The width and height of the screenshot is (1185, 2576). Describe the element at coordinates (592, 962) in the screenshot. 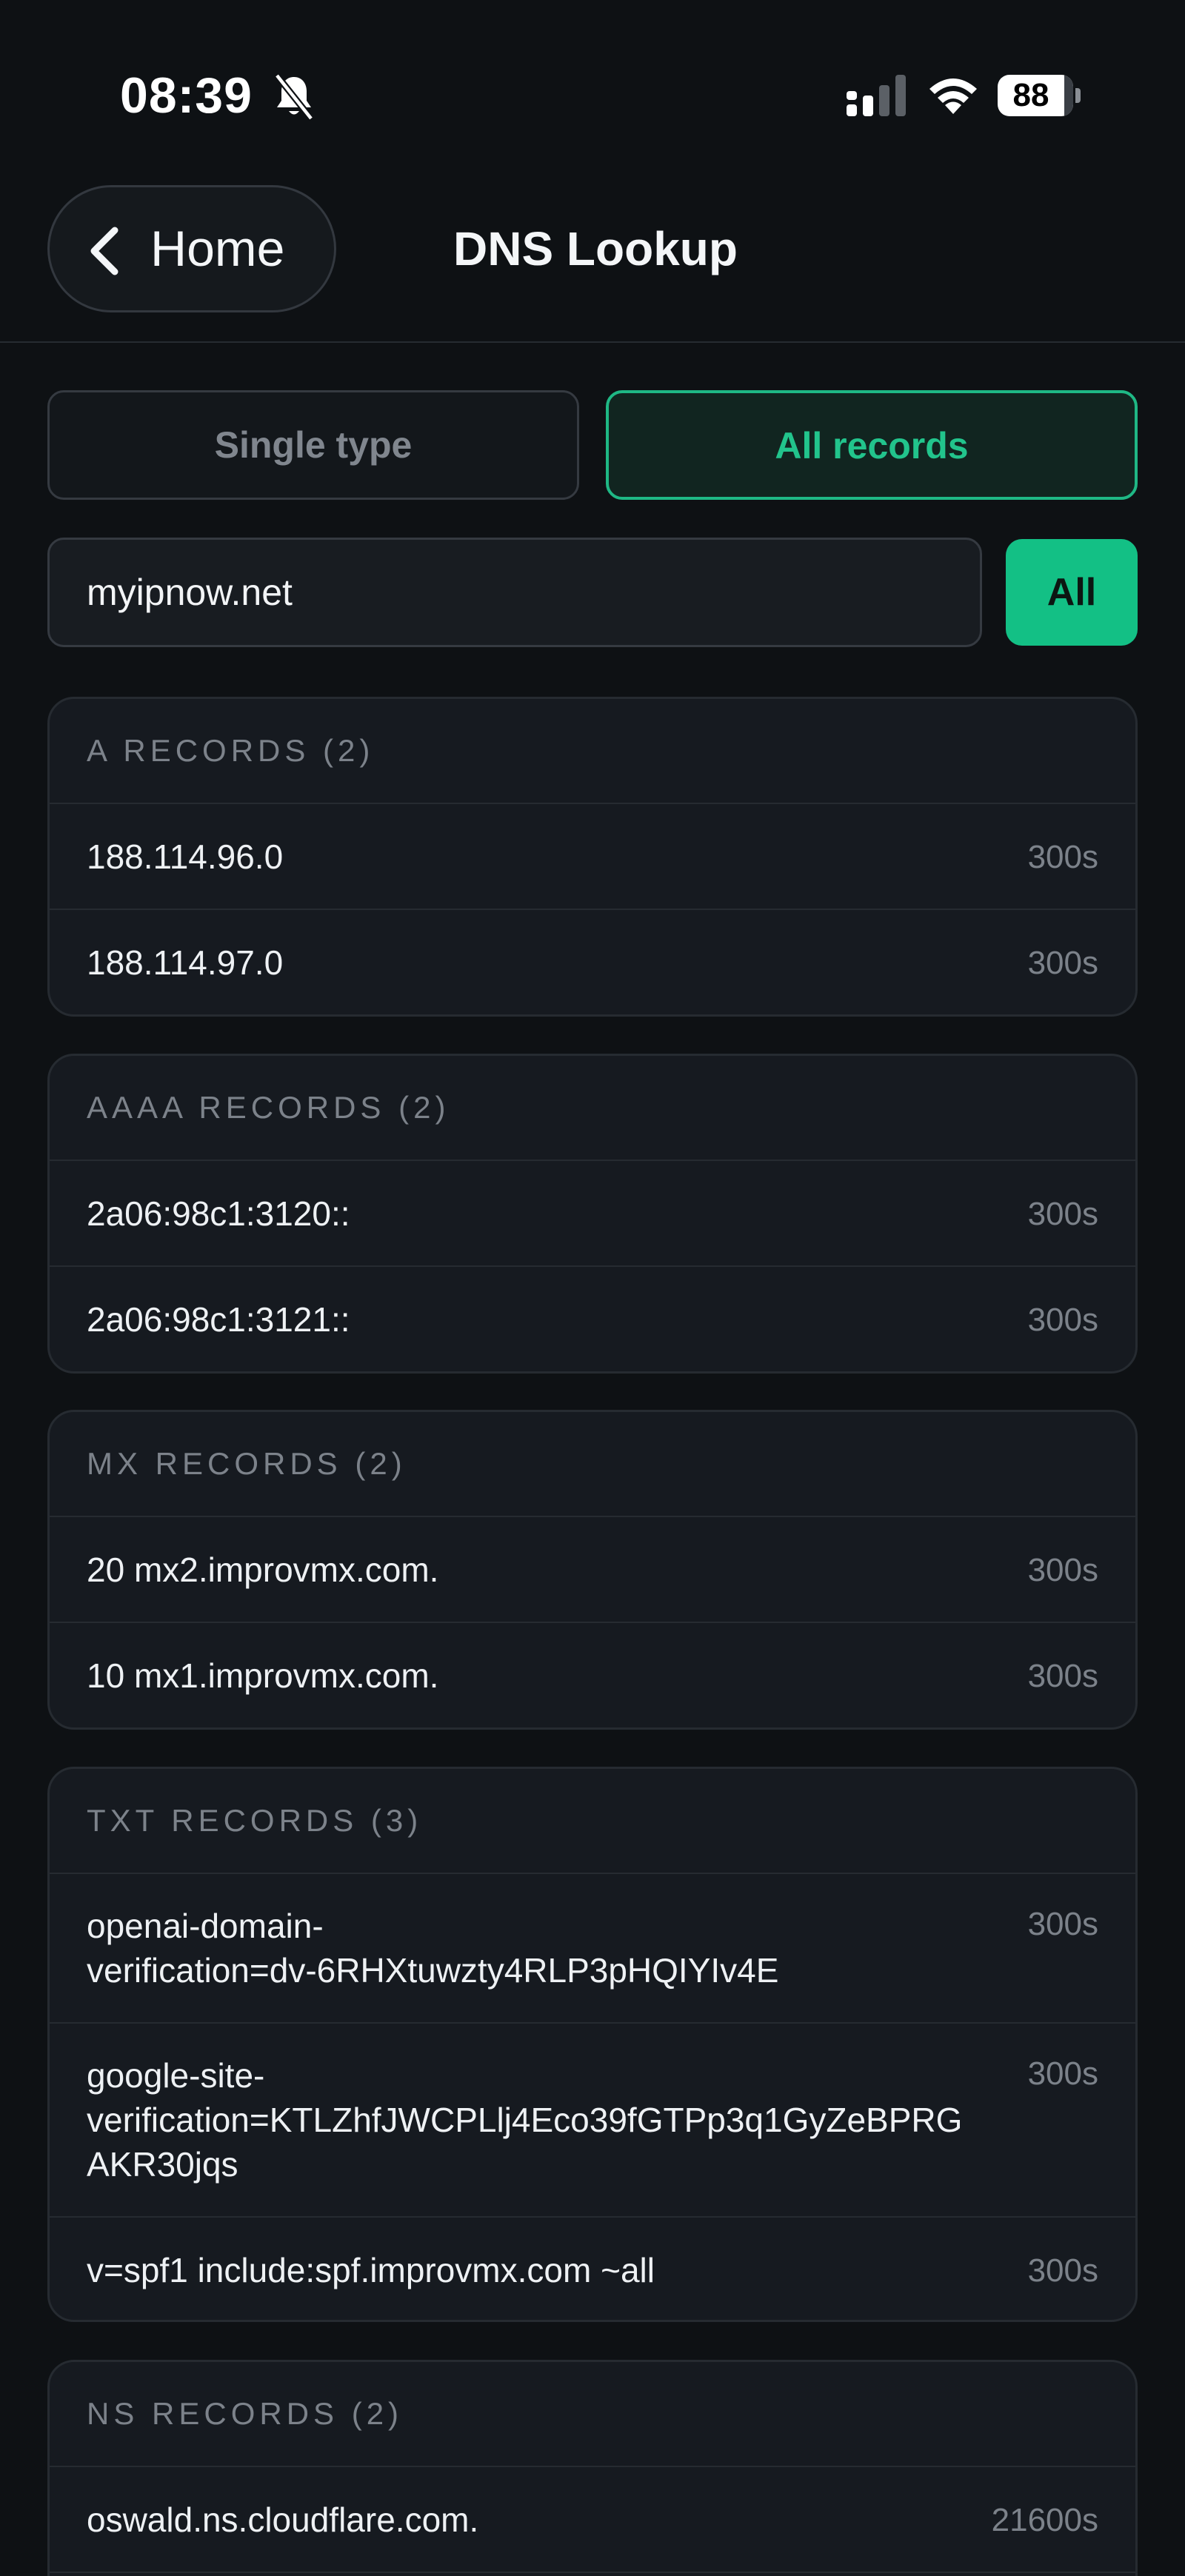

I see `record-row: 188.114.97.0 300s` at that location.